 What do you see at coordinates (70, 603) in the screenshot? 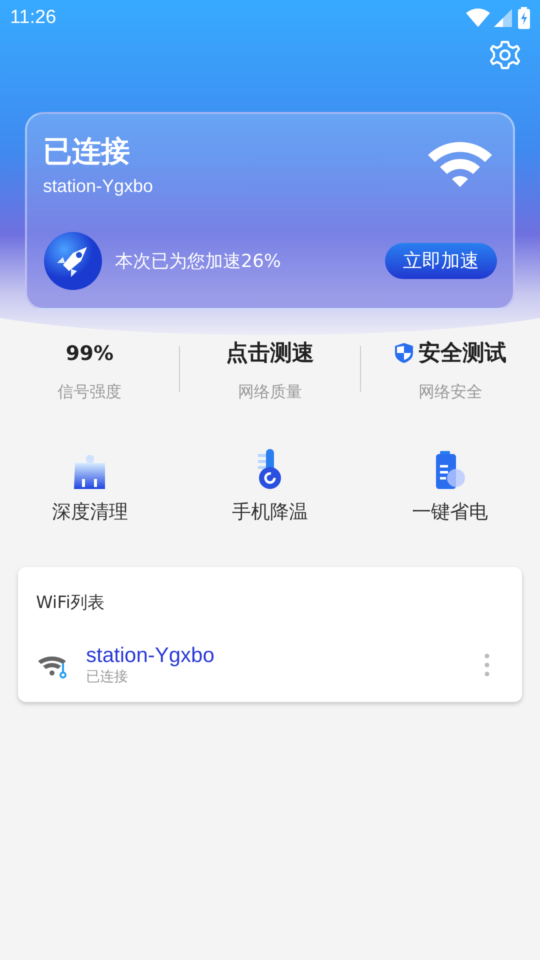
I see `list-title: WiFi列表` at bounding box center [70, 603].